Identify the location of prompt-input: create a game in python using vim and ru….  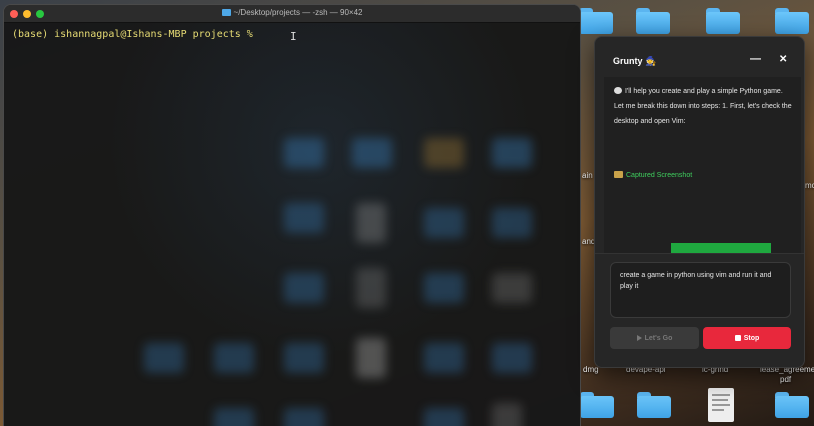
(700, 290).